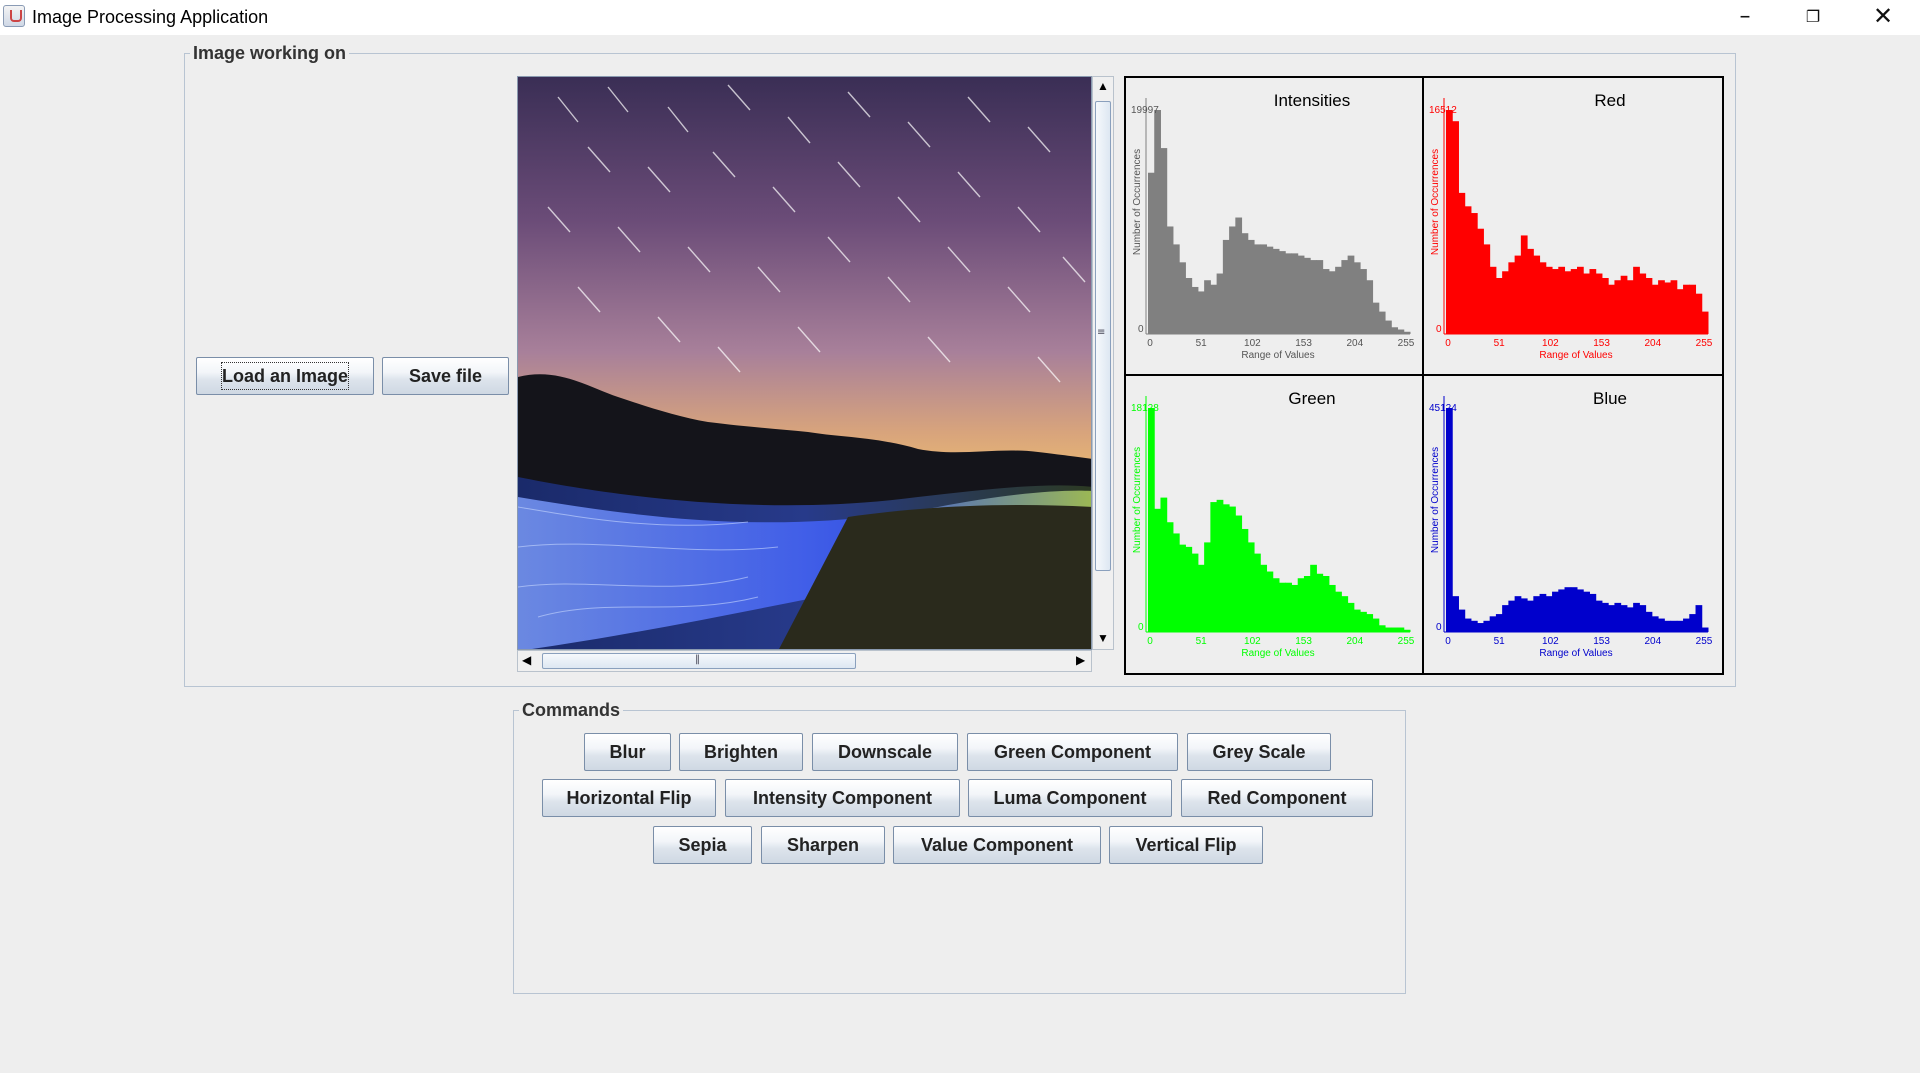  Describe the element at coordinates (1103, 638) in the screenshot. I see `scroll-down-arrow-icon: ▼` at that location.